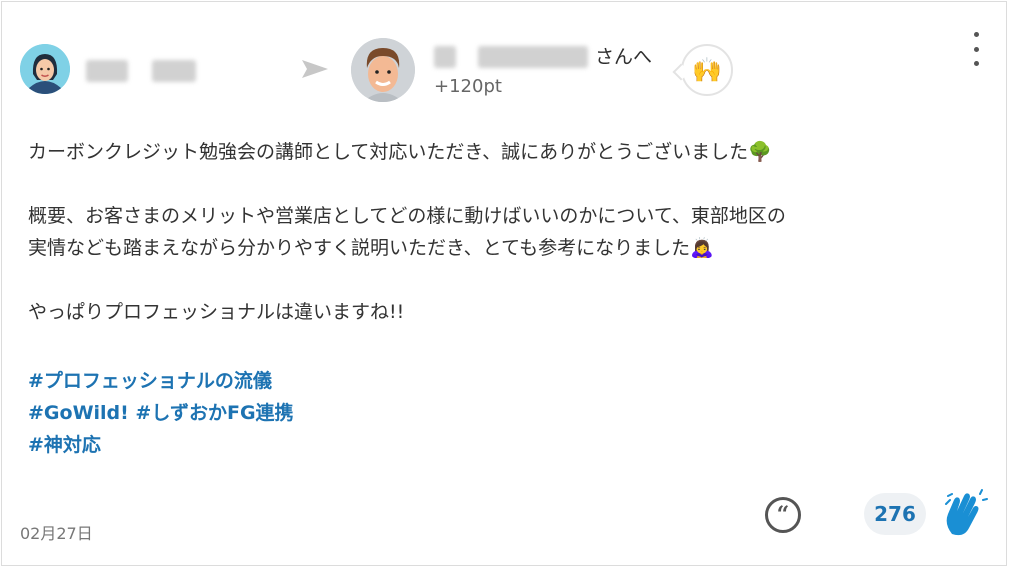 Image resolution: width=1010 pixels, height=569 pixels. I want to click on points-awarded: +120pt, so click(468, 86).